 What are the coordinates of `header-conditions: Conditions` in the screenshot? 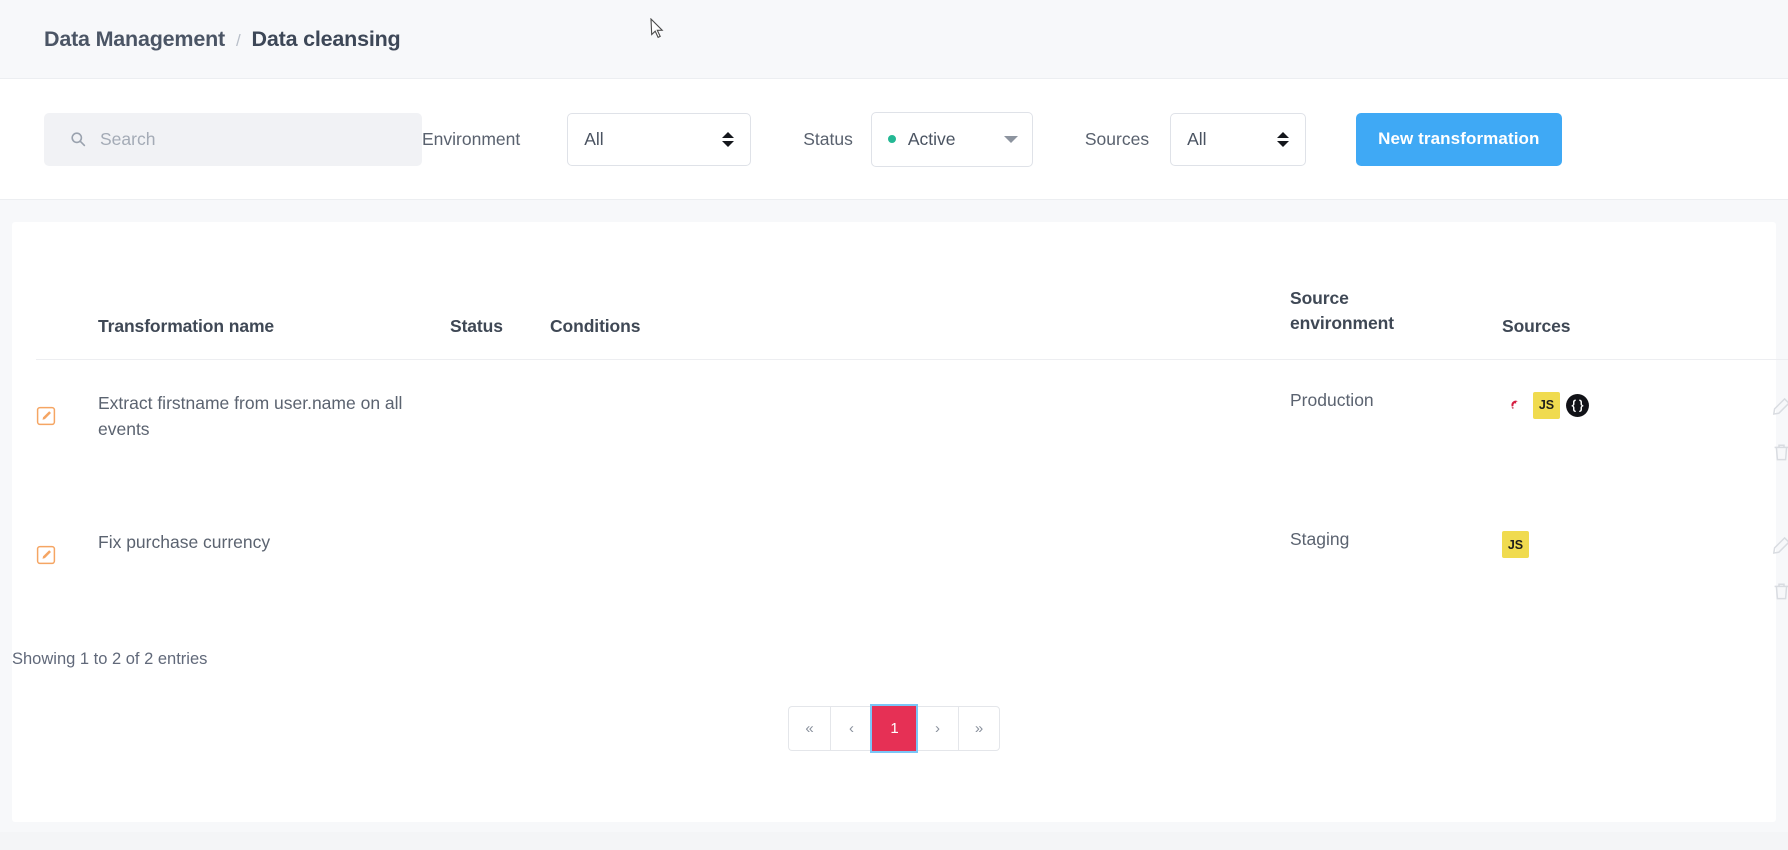 It's located at (920, 291).